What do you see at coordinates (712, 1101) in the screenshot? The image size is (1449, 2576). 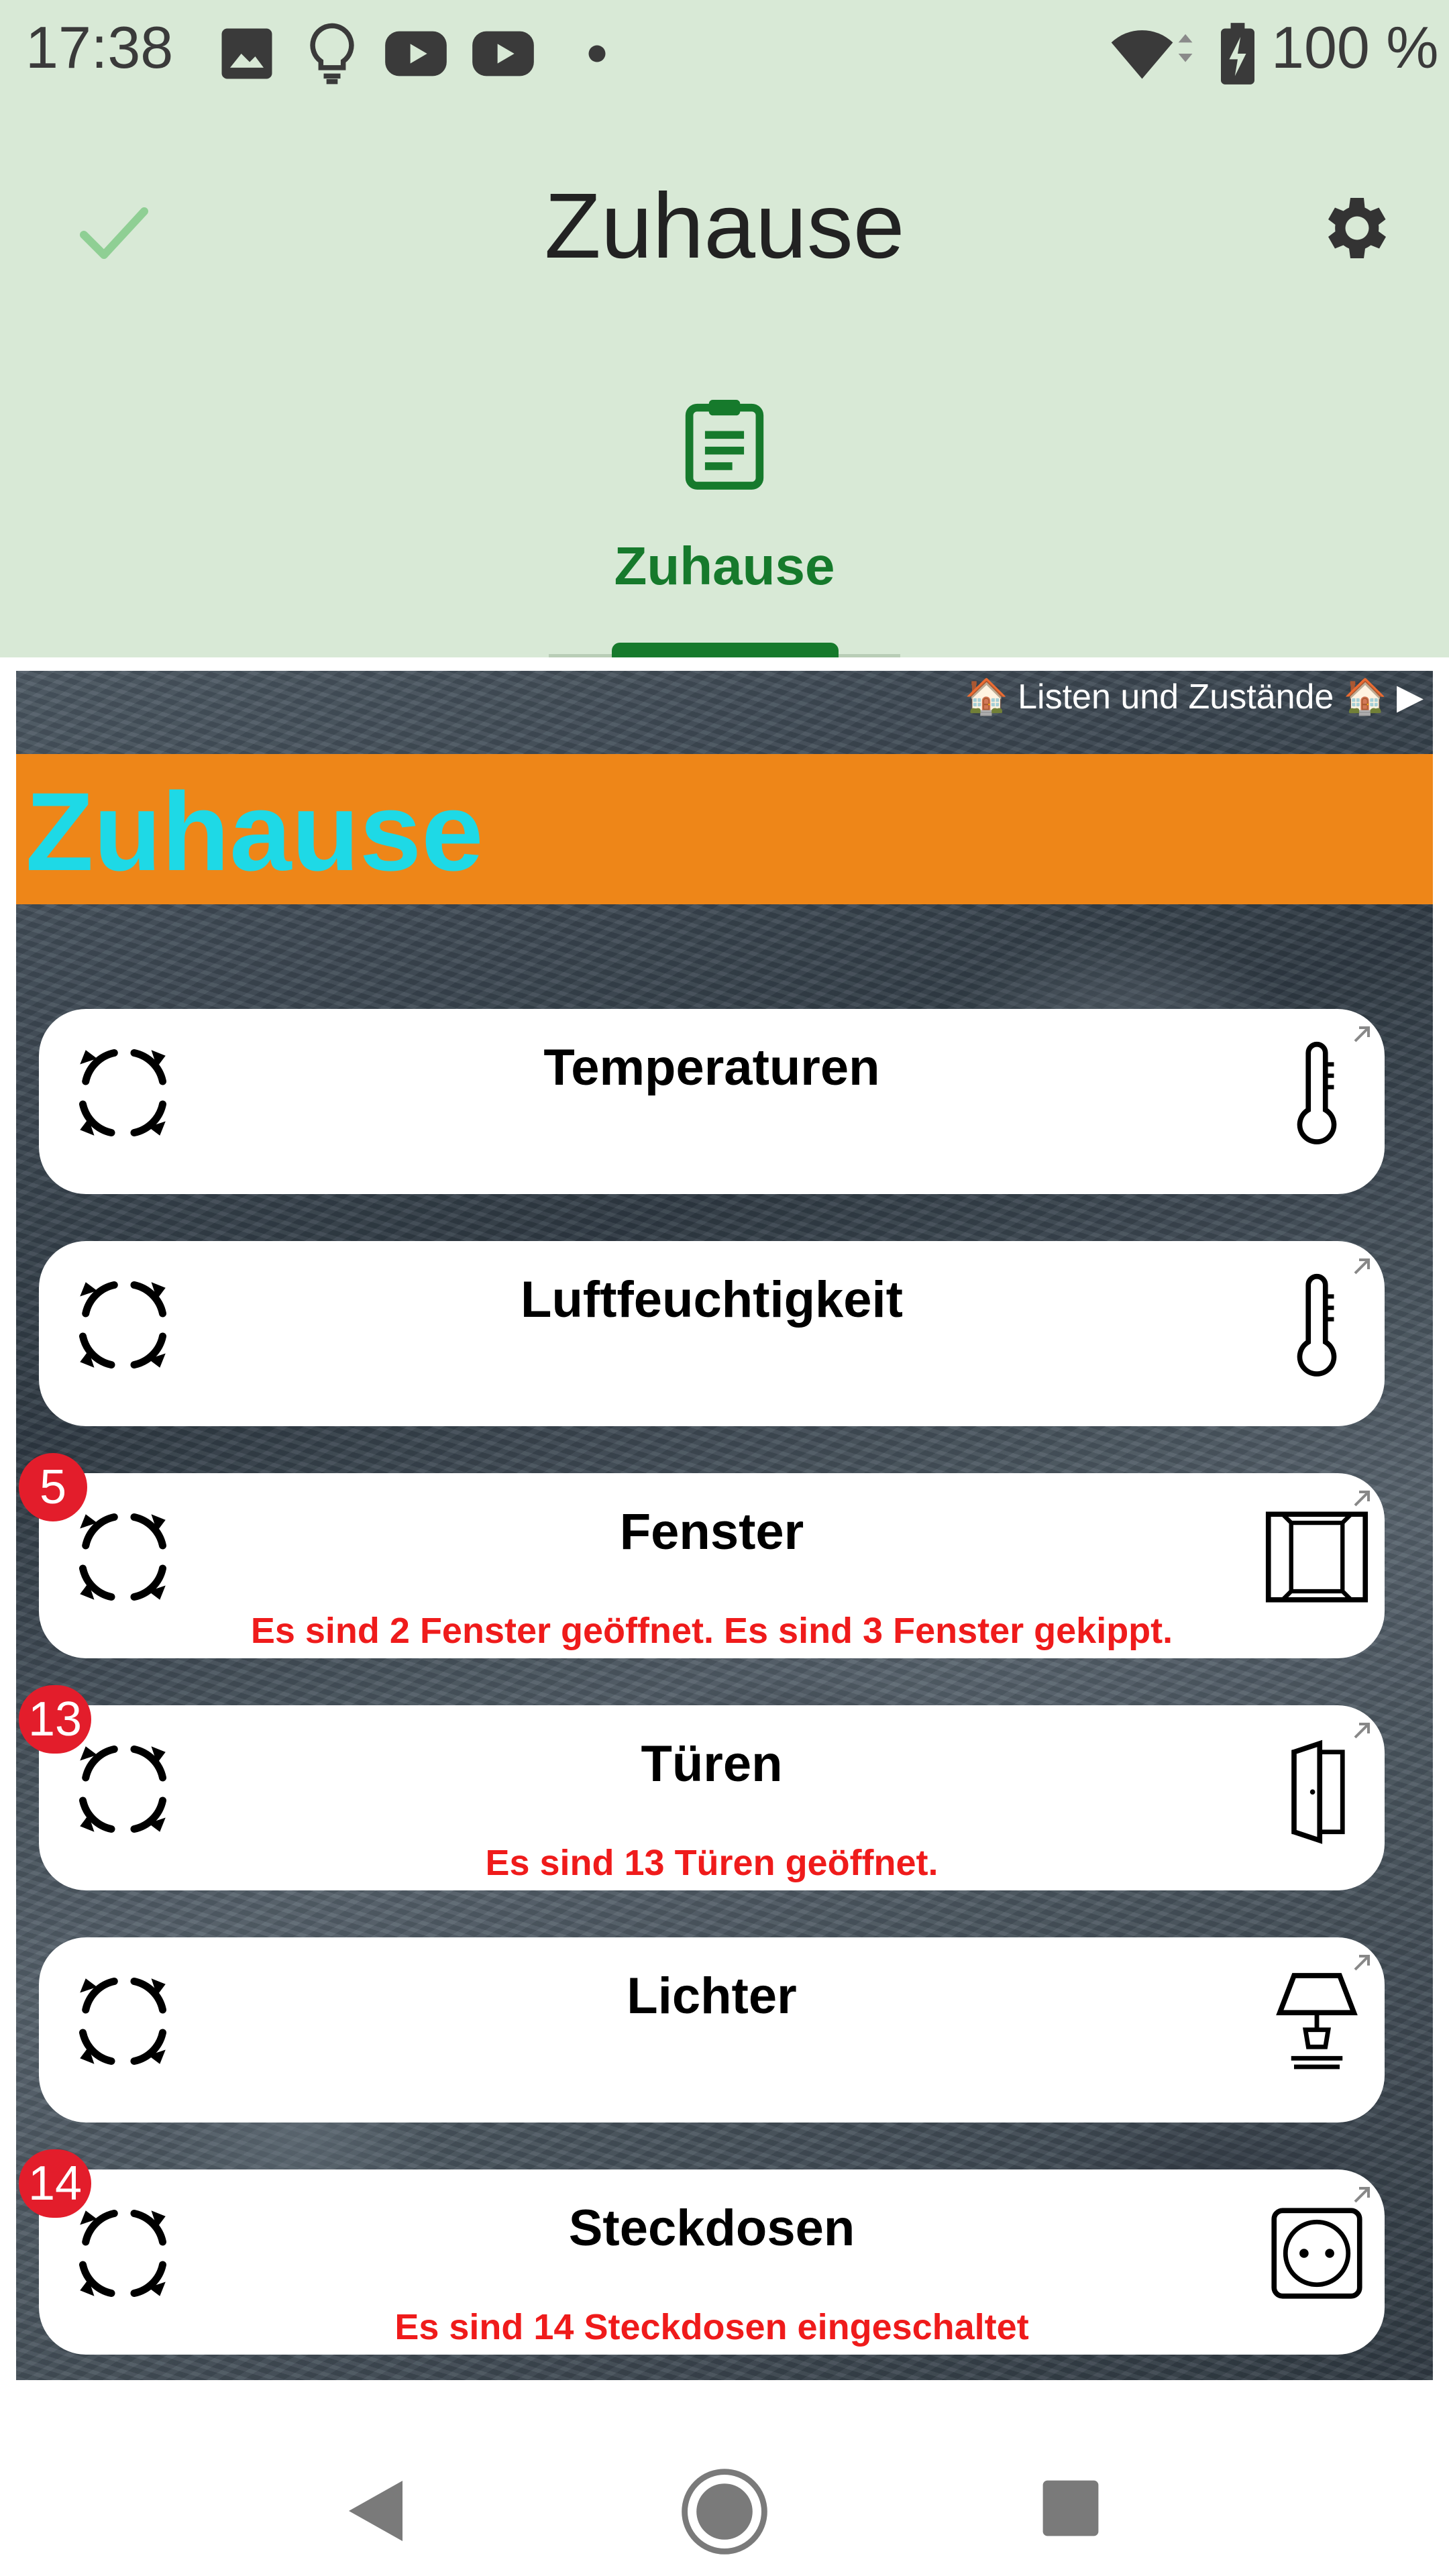 I see `card-temperaturen: Temperaturen` at bounding box center [712, 1101].